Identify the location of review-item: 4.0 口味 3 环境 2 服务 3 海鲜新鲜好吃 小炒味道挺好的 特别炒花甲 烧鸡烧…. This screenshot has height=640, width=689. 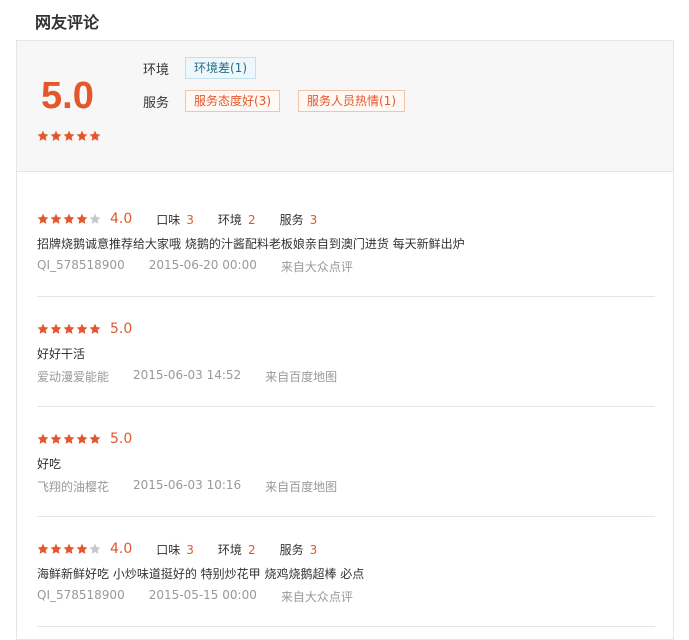
(346, 572).